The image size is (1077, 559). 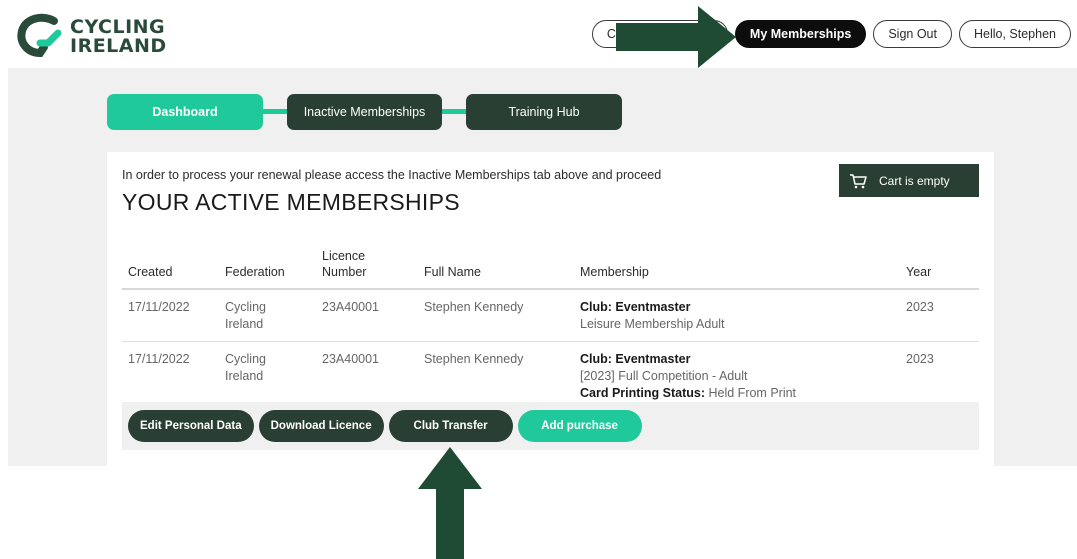 I want to click on cart-button: Cart is empty, so click(x=909, y=180).